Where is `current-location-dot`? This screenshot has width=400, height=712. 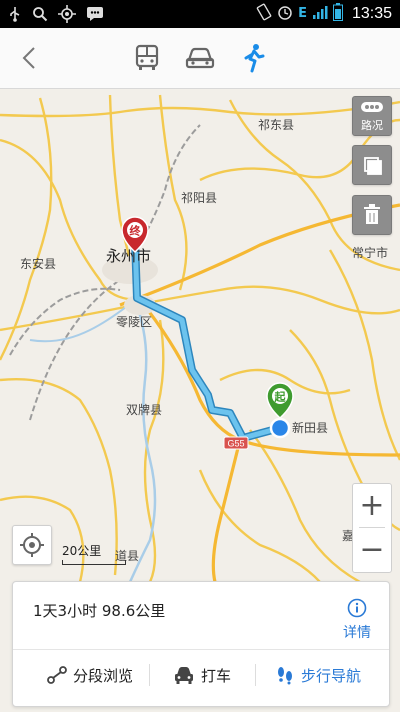 current-location-dot is located at coordinates (280, 428).